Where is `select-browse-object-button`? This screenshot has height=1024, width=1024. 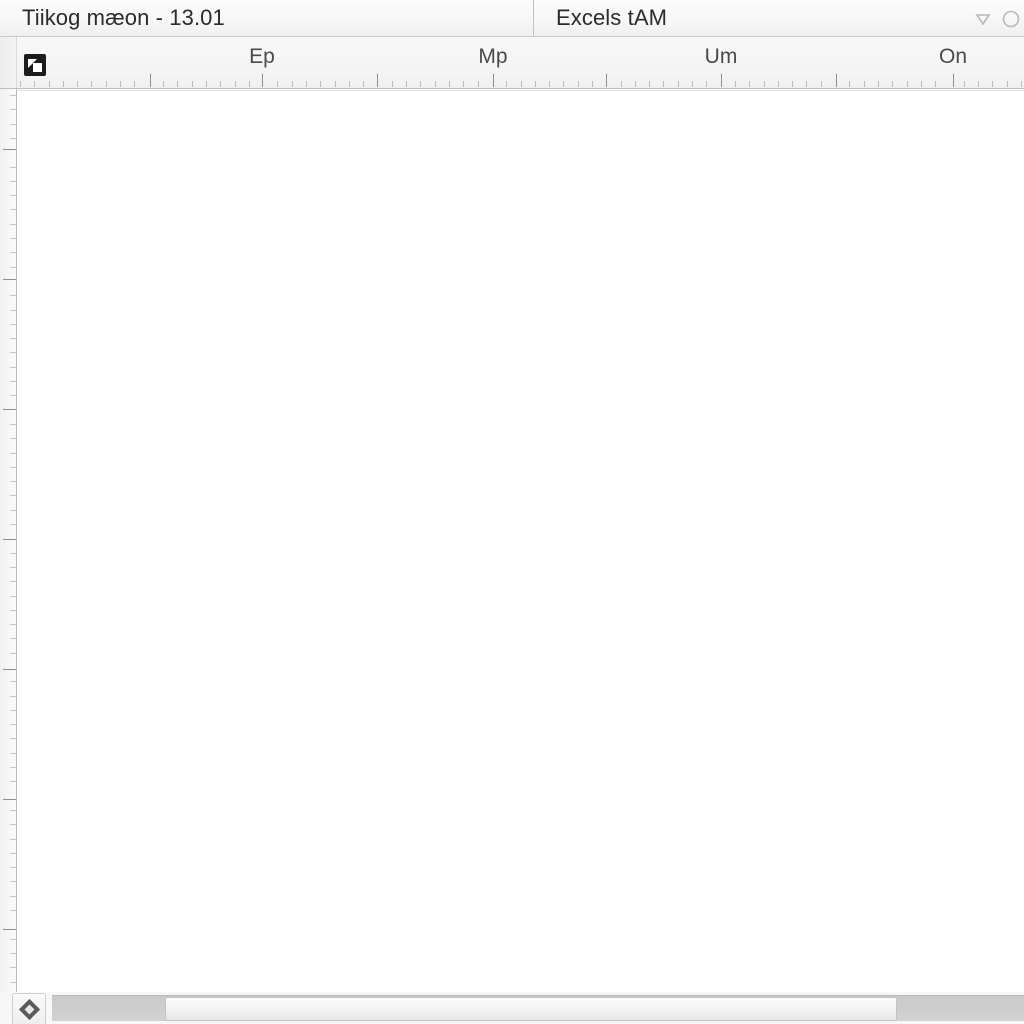 select-browse-object-button is located at coordinates (29, 1008).